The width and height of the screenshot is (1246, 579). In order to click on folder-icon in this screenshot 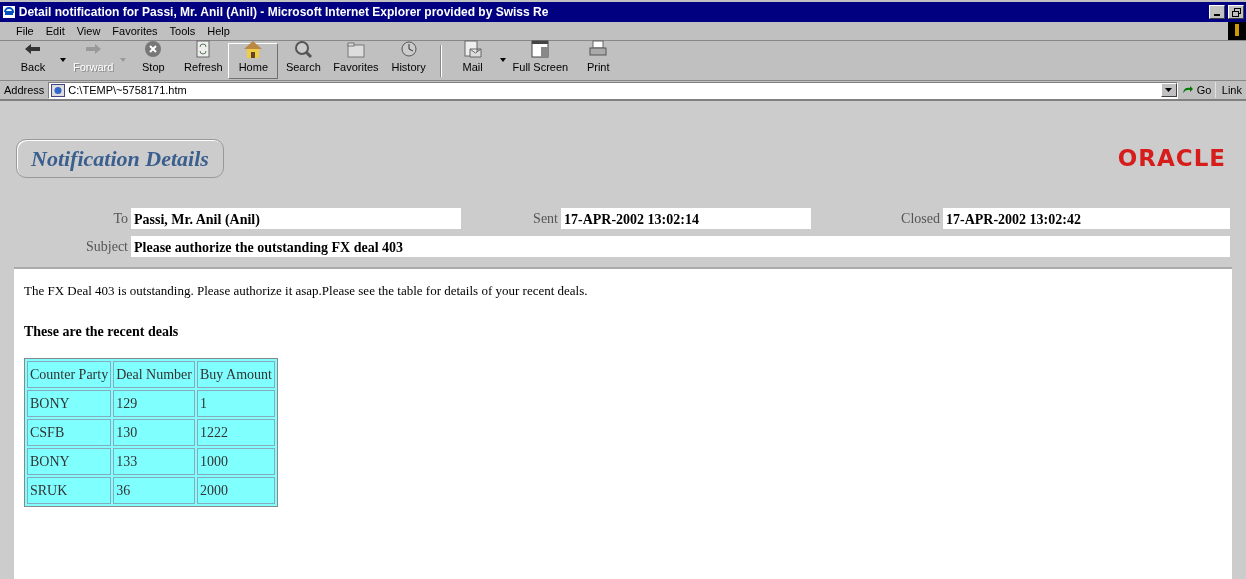, I will do `click(355, 49)`.